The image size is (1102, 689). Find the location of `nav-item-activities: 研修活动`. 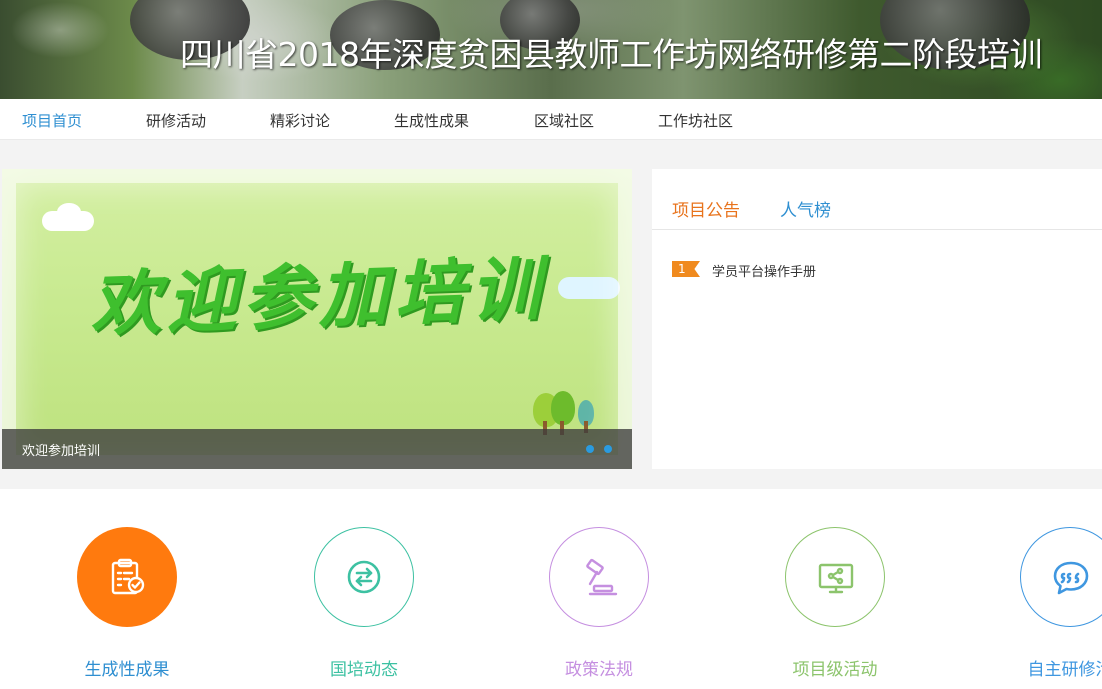

nav-item-activities: 研修活动 is located at coordinates (176, 120).